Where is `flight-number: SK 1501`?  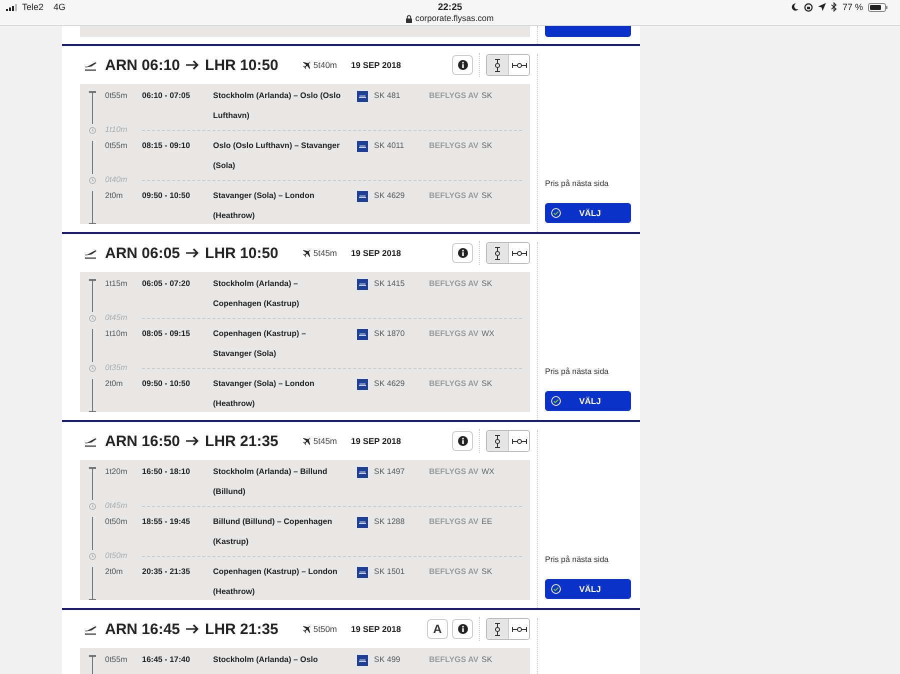 flight-number: SK 1501 is located at coordinates (390, 572).